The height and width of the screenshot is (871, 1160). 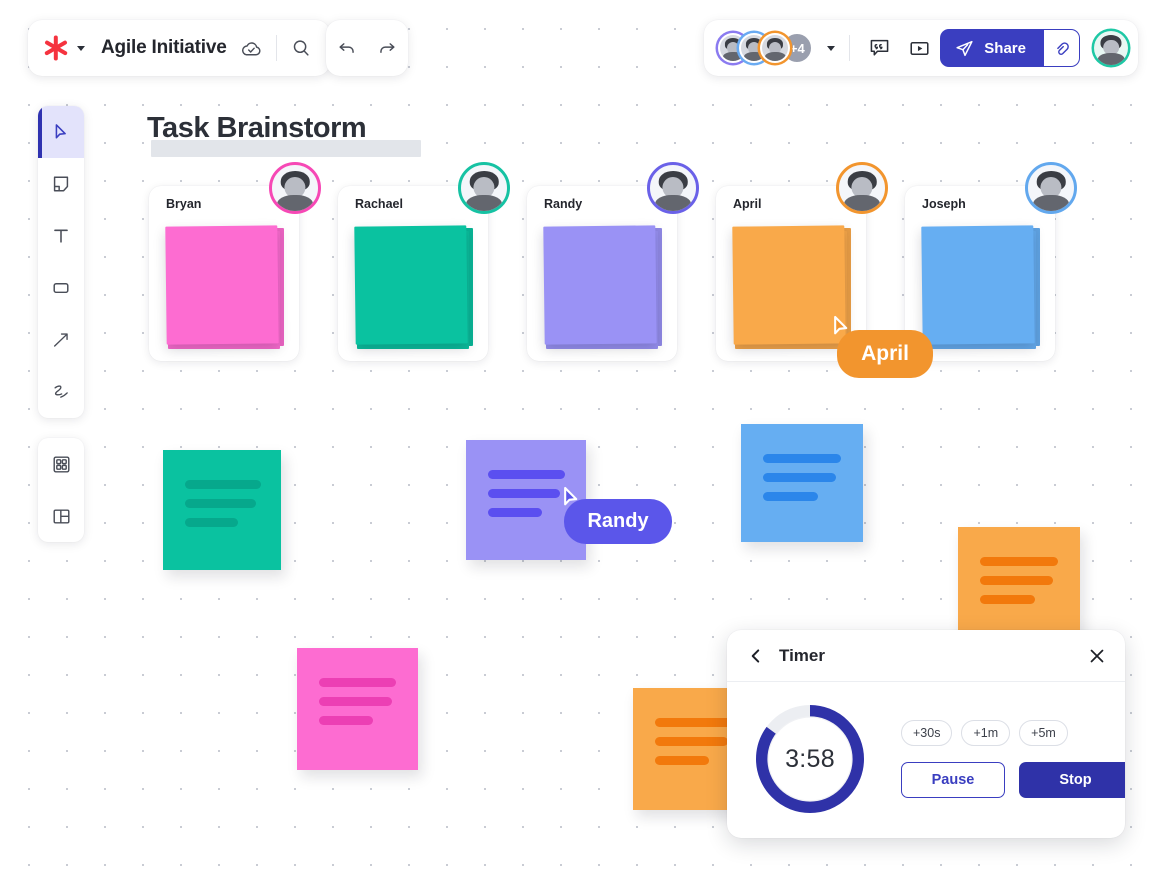 I want to click on timer-header: Timer, so click(x=926, y=656).